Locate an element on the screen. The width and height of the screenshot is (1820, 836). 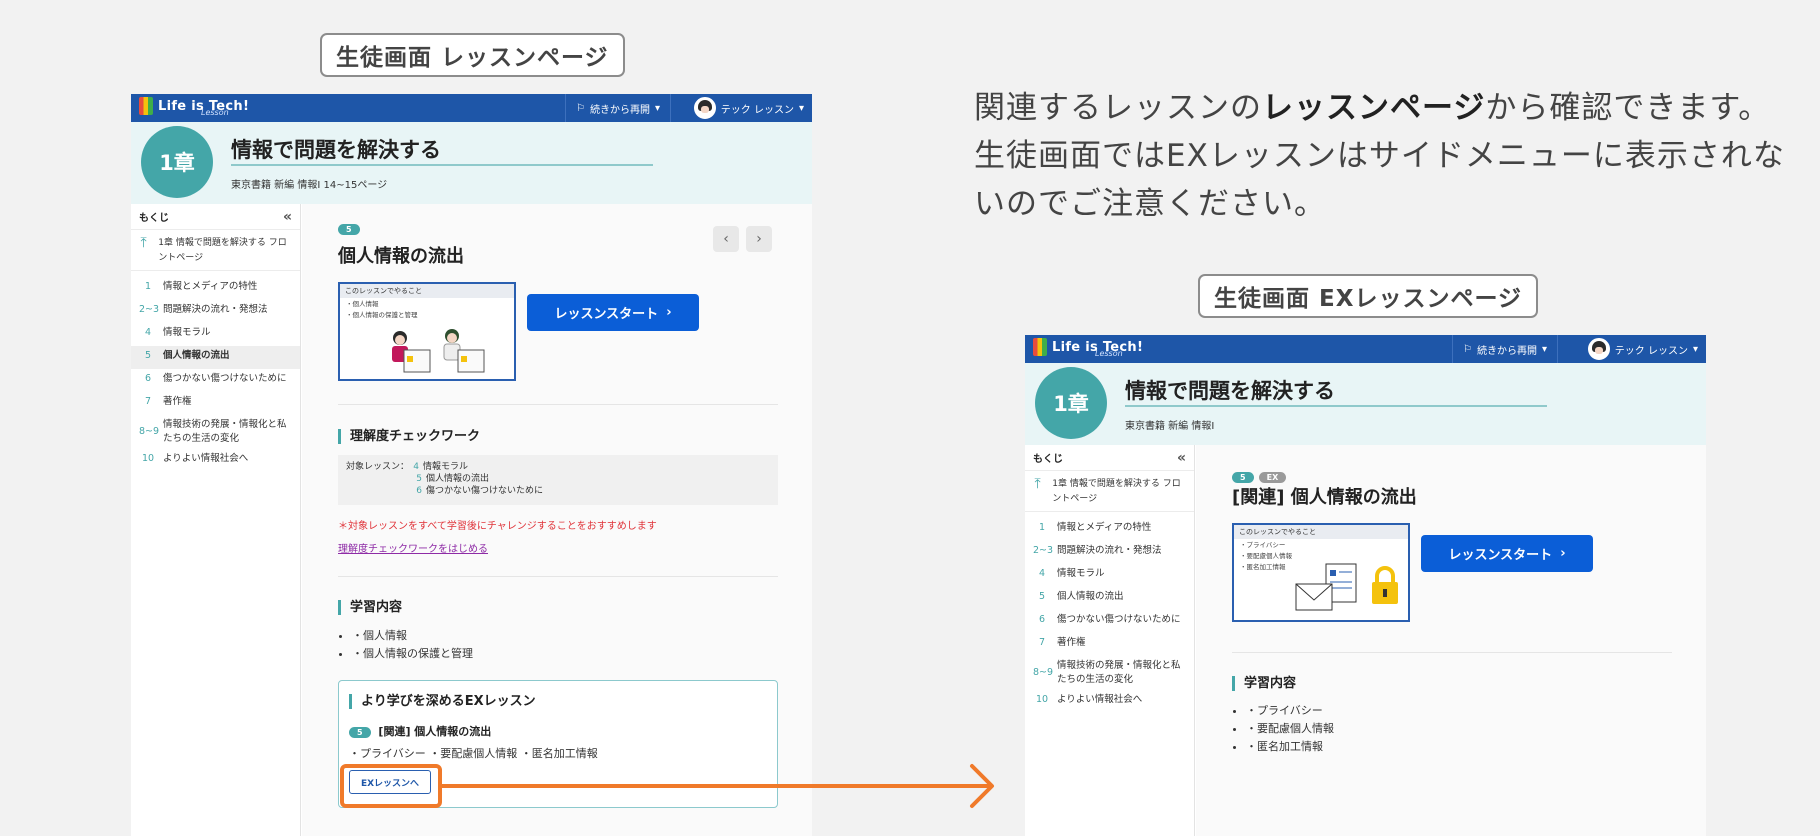
lesson-badges: 5 EX is located at coordinates (1259, 474).